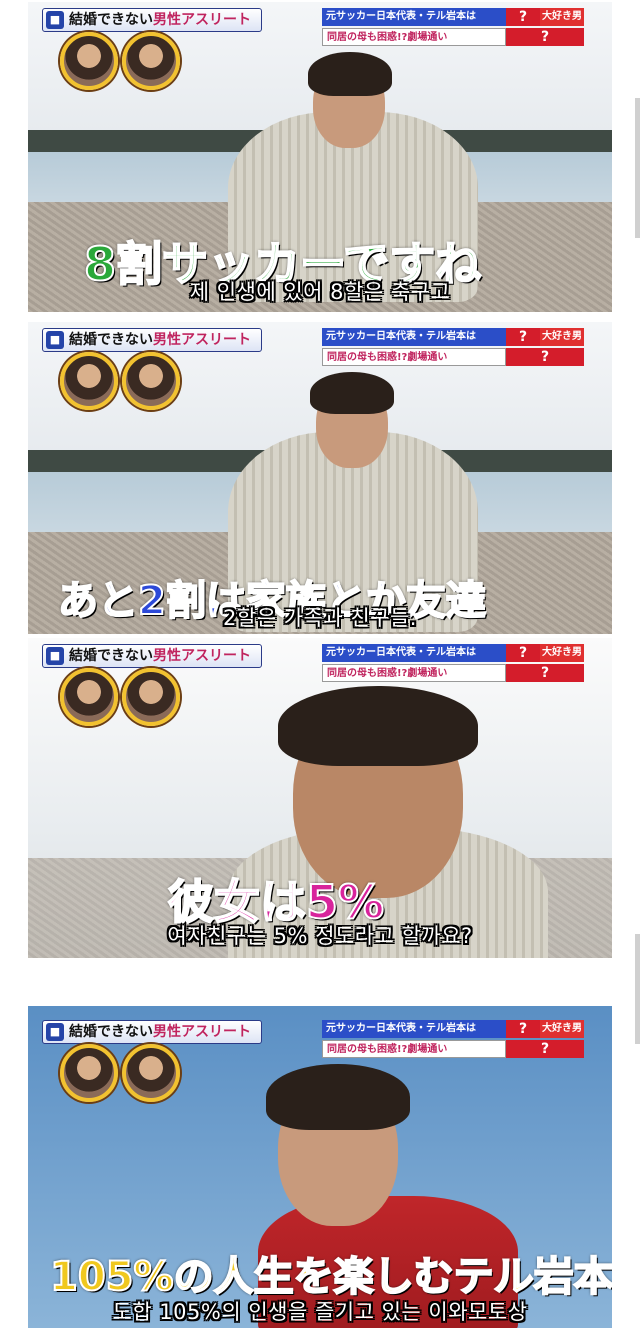 This screenshot has height=1330, width=640. Describe the element at coordinates (320, 292) in the screenshot. I see `korean-subtitle: 제 인생에 있어 8할은 축구고` at that location.